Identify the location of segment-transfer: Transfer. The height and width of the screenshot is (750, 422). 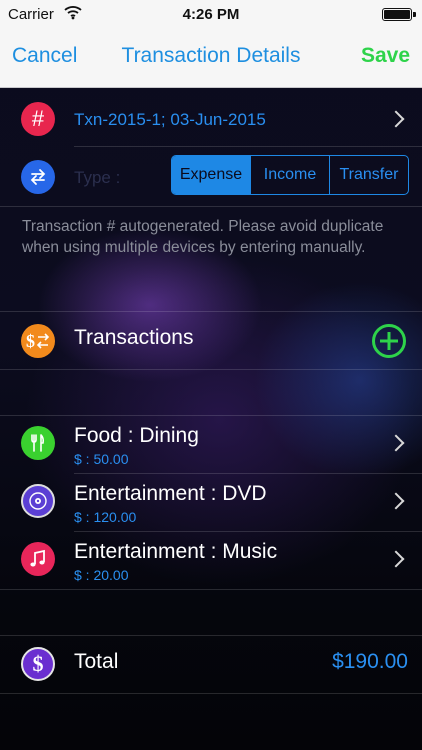
(368, 175).